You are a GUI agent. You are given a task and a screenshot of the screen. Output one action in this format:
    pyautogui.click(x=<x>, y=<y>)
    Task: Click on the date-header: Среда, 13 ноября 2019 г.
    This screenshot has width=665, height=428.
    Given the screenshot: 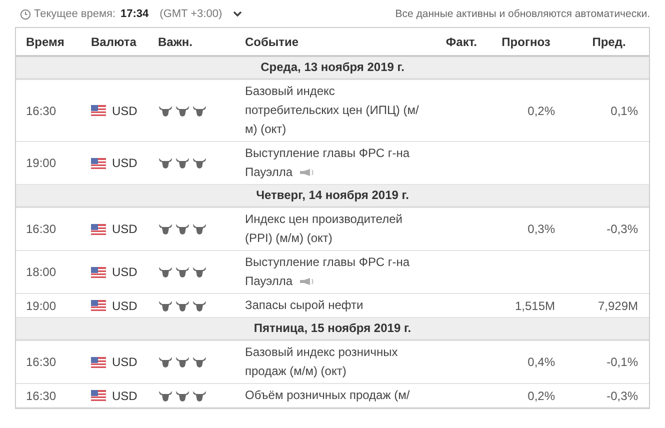 What is the action you would take?
    pyautogui.click(x=332, y=68)
    